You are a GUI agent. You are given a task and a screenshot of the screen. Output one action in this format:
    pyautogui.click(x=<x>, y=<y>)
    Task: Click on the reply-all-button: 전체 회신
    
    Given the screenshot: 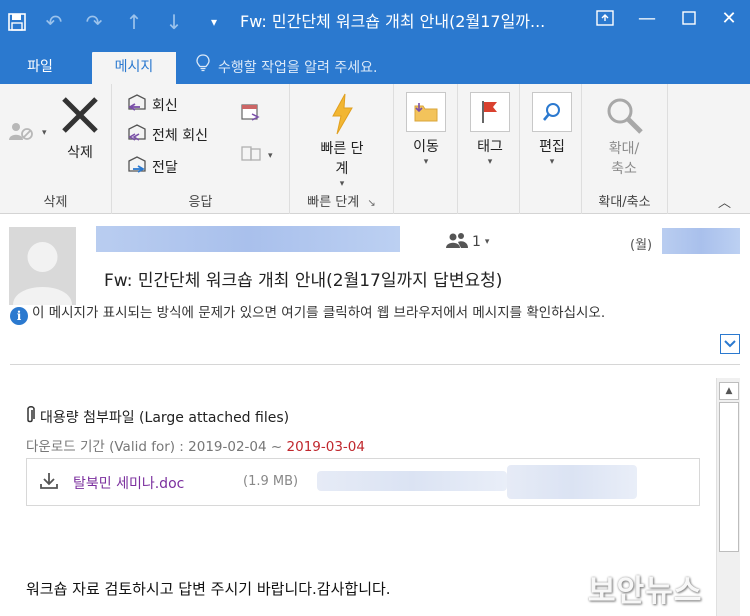 What is the action you would take?
    pyautogui.click(x=167, y=135)
    